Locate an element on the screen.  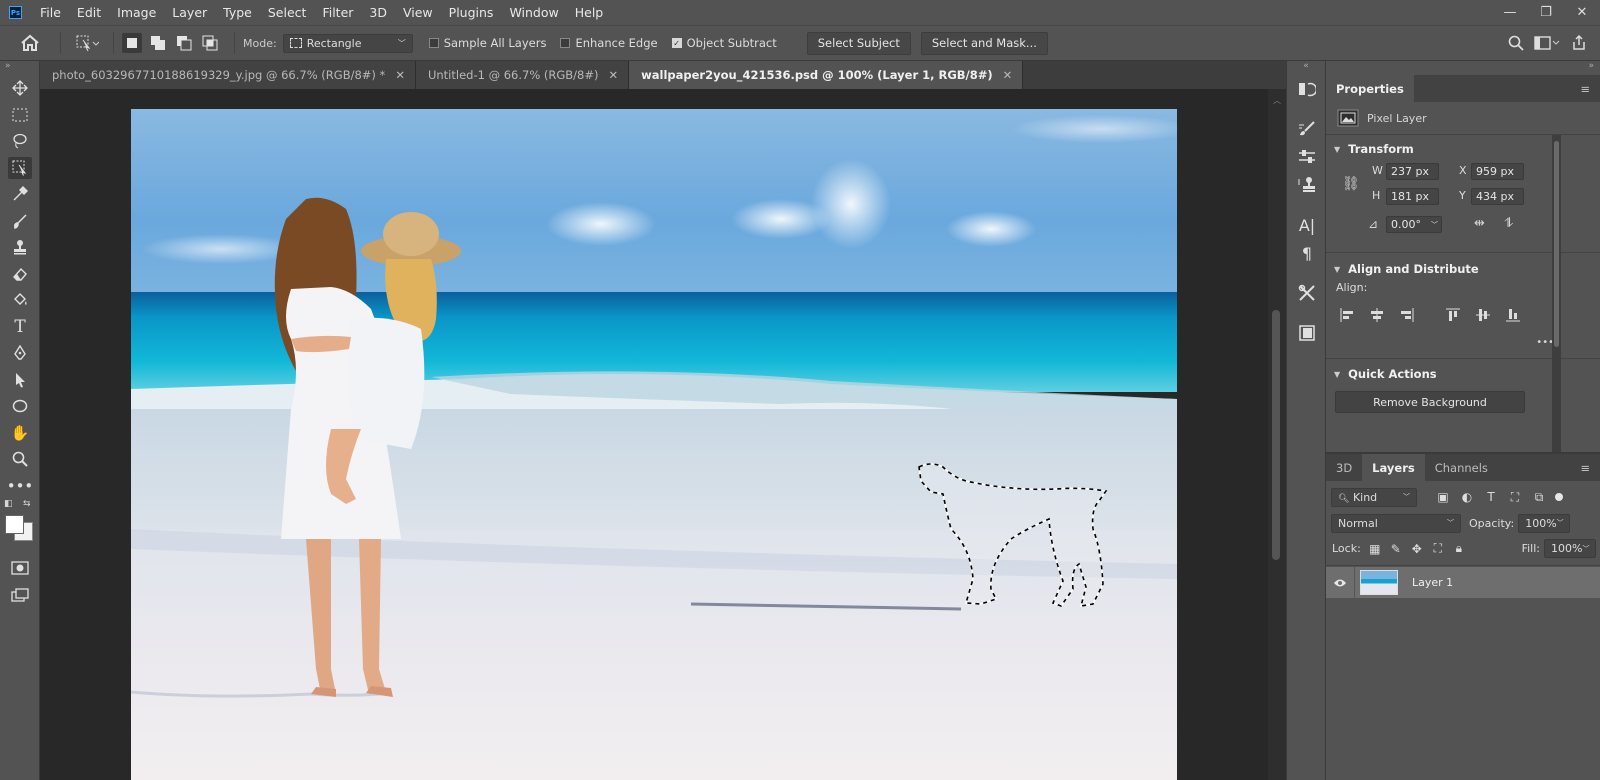
scrollbar-thumb is located at coordinates (1276, 435).